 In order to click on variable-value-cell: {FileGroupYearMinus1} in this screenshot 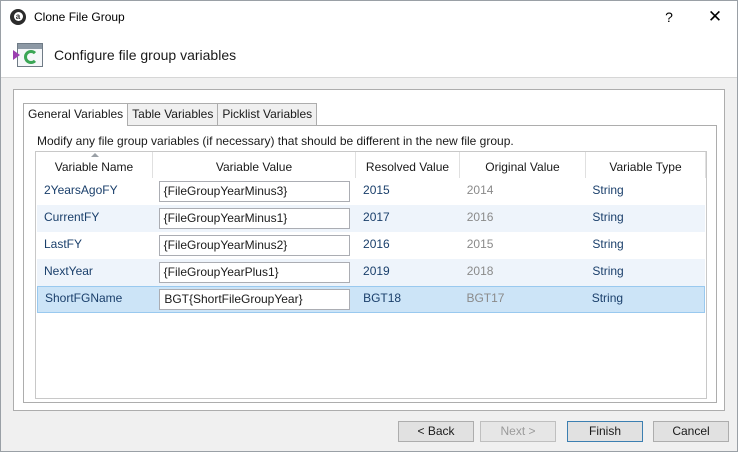, I will do `click(255, 218)`.